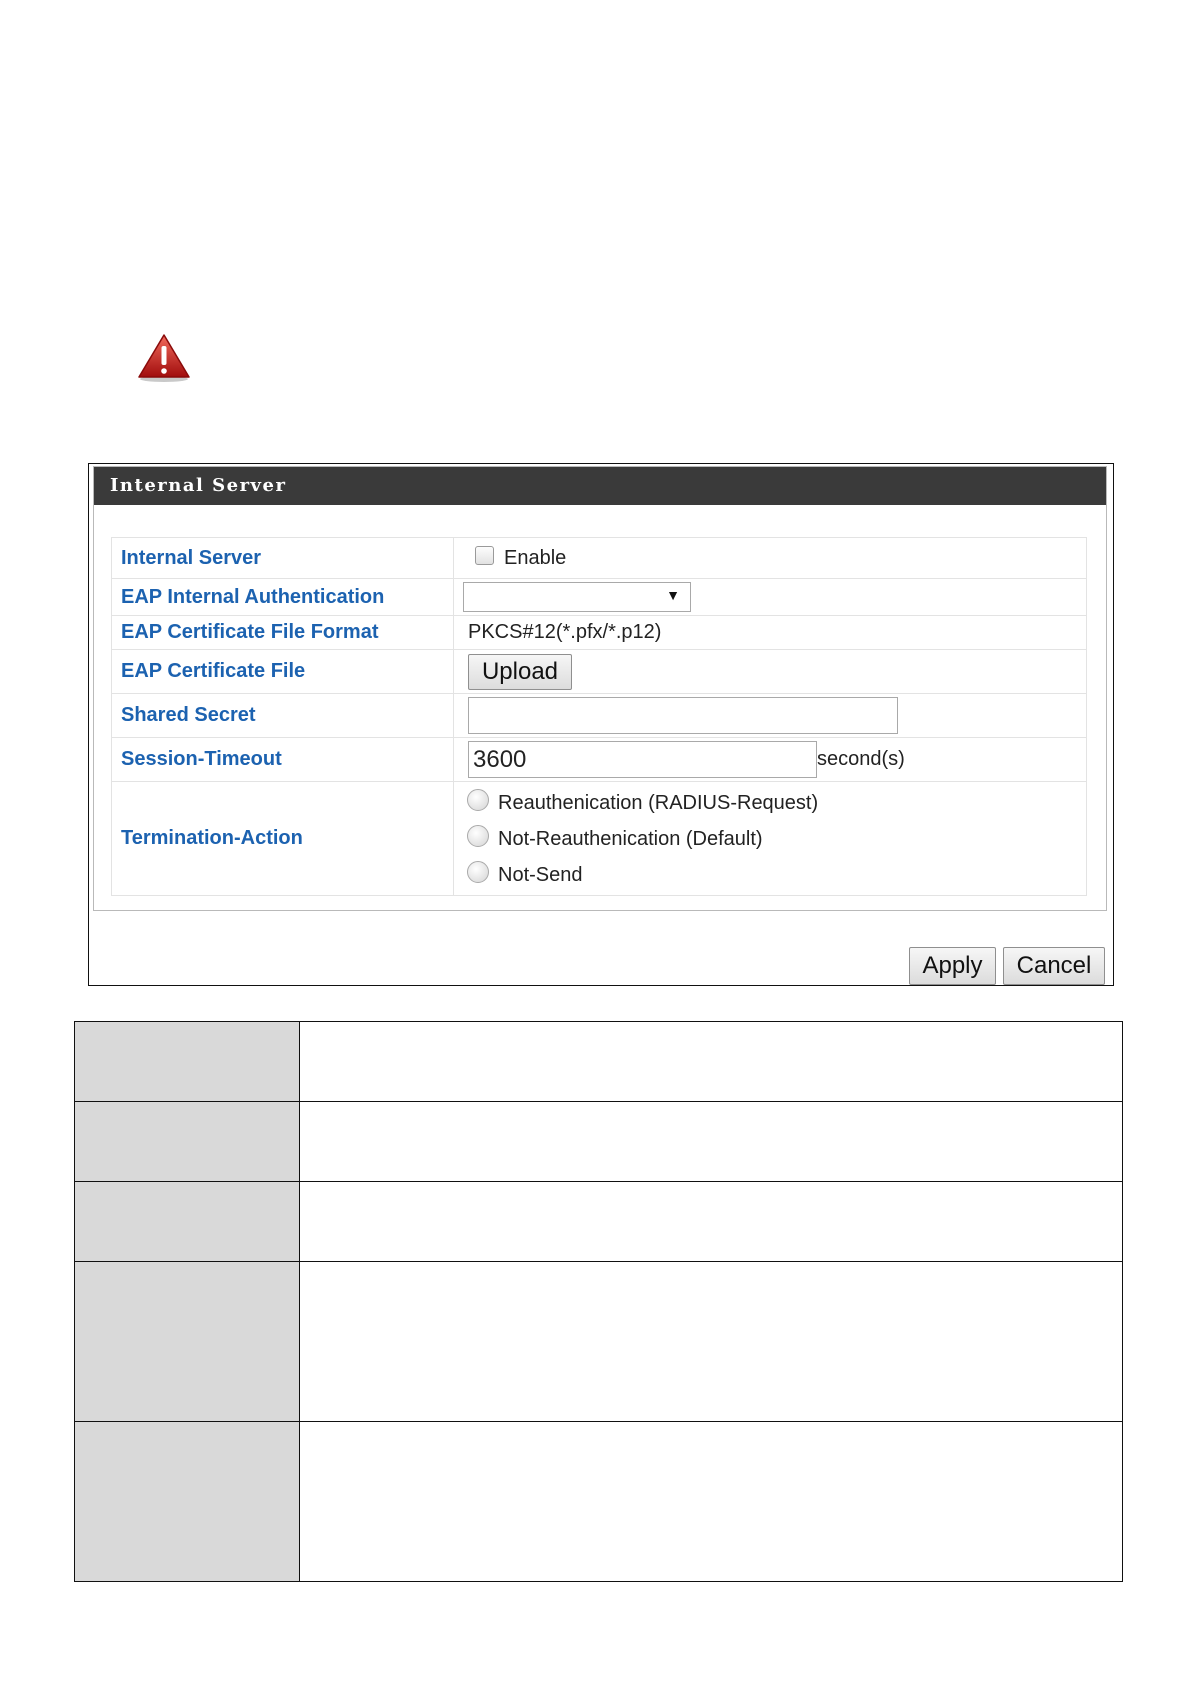 Image resolution: width=1191 pixels, height=1684 pixels. What do you see at coordinates (282, 597) in the screenshot?
I see `label-eap-auth: EAP Internal Authentication` at bounding box center [282, 597].